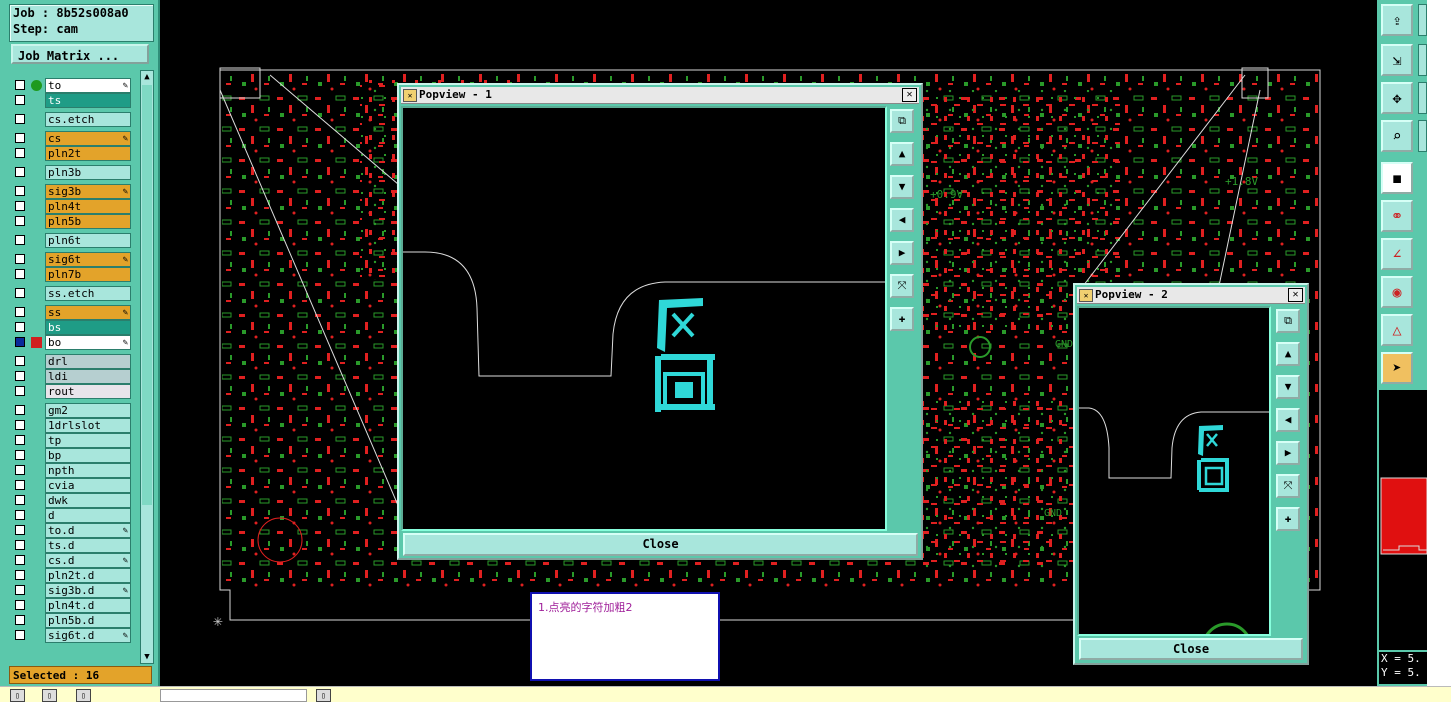  What do you see at coordinates (1397, 216) in the screenshot?
I see `net-icon: ⚭` at bounding box center [1397, 216].